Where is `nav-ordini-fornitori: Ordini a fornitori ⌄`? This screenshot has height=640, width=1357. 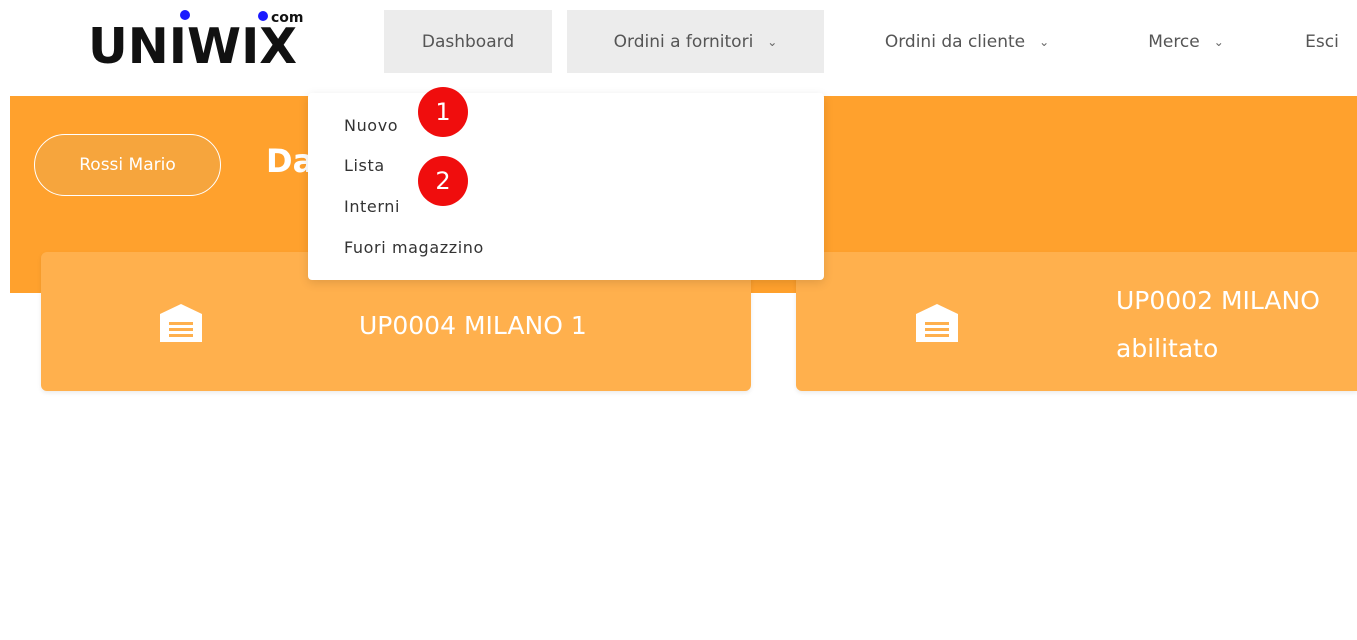
nav-ordini-fornitori: Ordini a fornitori ⌄ is located at coordinates (695, 41).